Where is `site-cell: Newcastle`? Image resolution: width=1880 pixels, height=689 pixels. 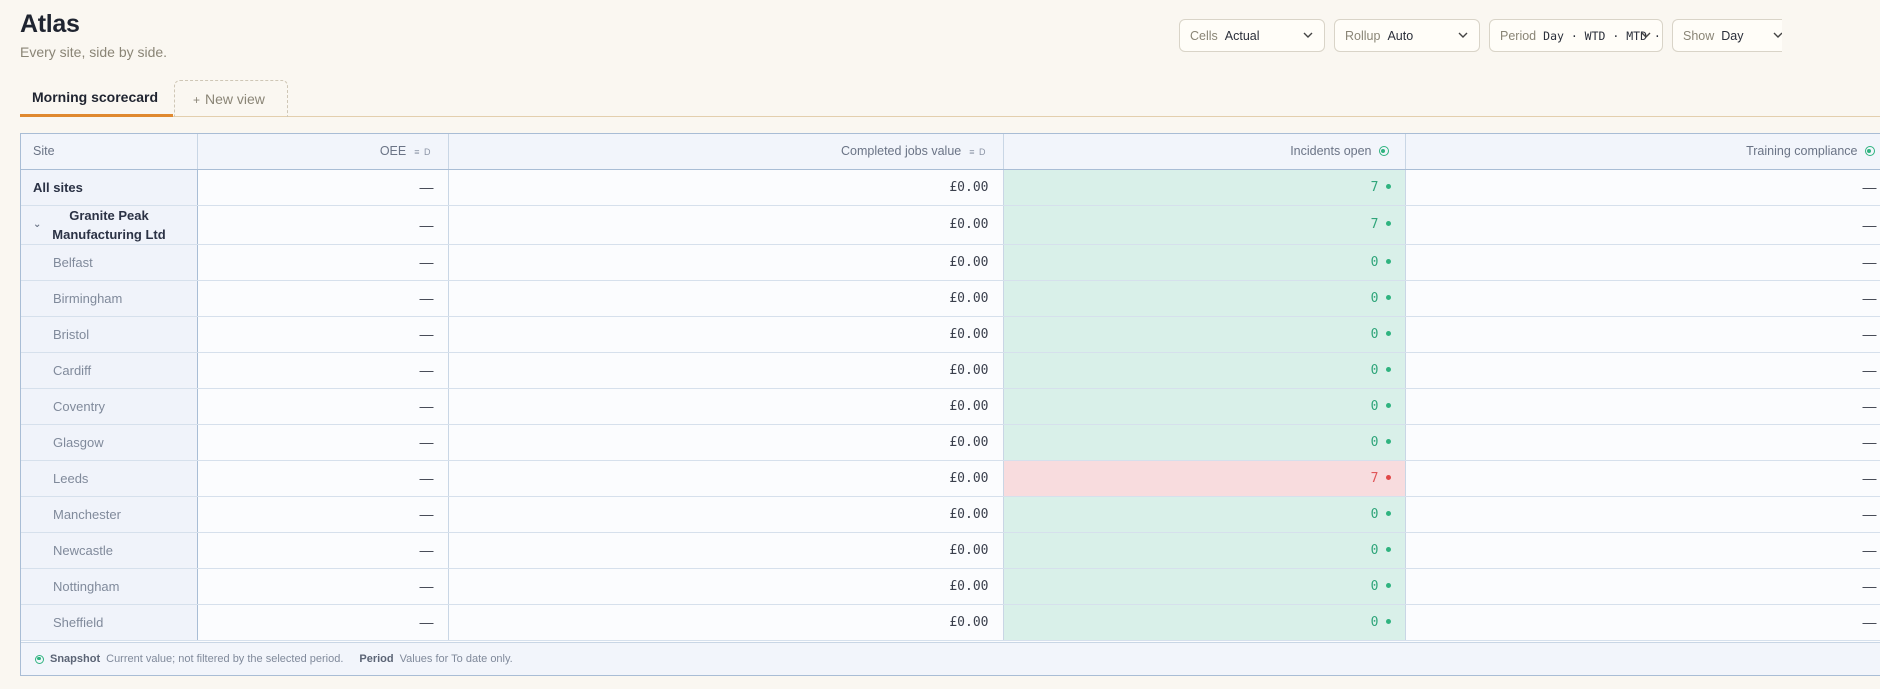
site-cell: Newcastle is located at coordinates (109, 550).